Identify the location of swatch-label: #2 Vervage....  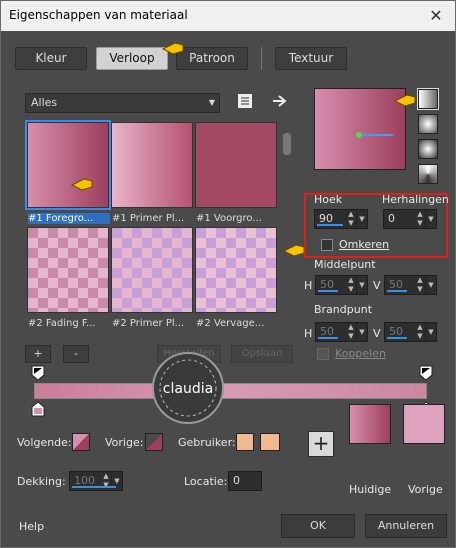
(230, 323).